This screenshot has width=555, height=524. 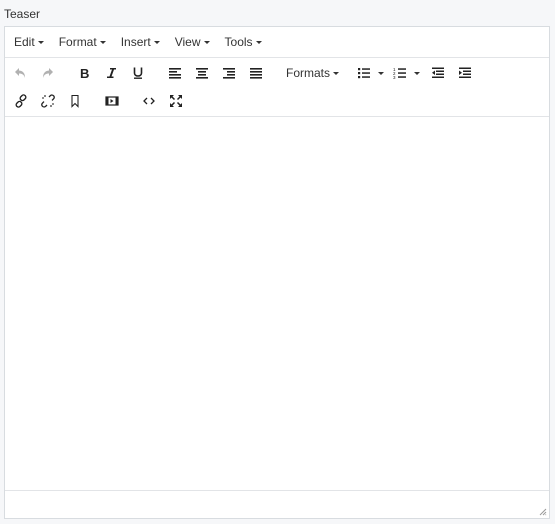 I want to click on indent-button, so click(x=465, y=73).